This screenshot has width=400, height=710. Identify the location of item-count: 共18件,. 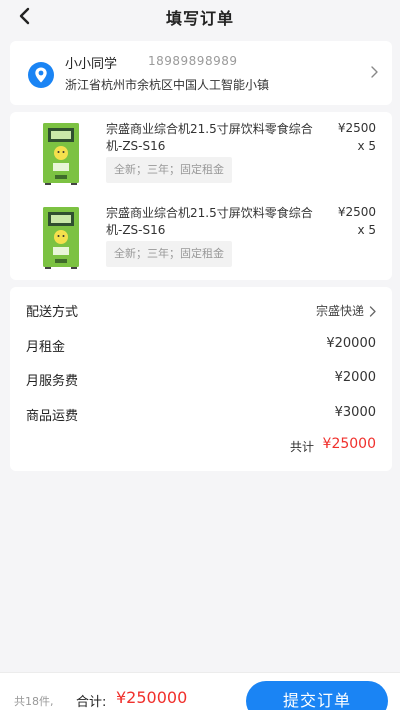
(34, 701).